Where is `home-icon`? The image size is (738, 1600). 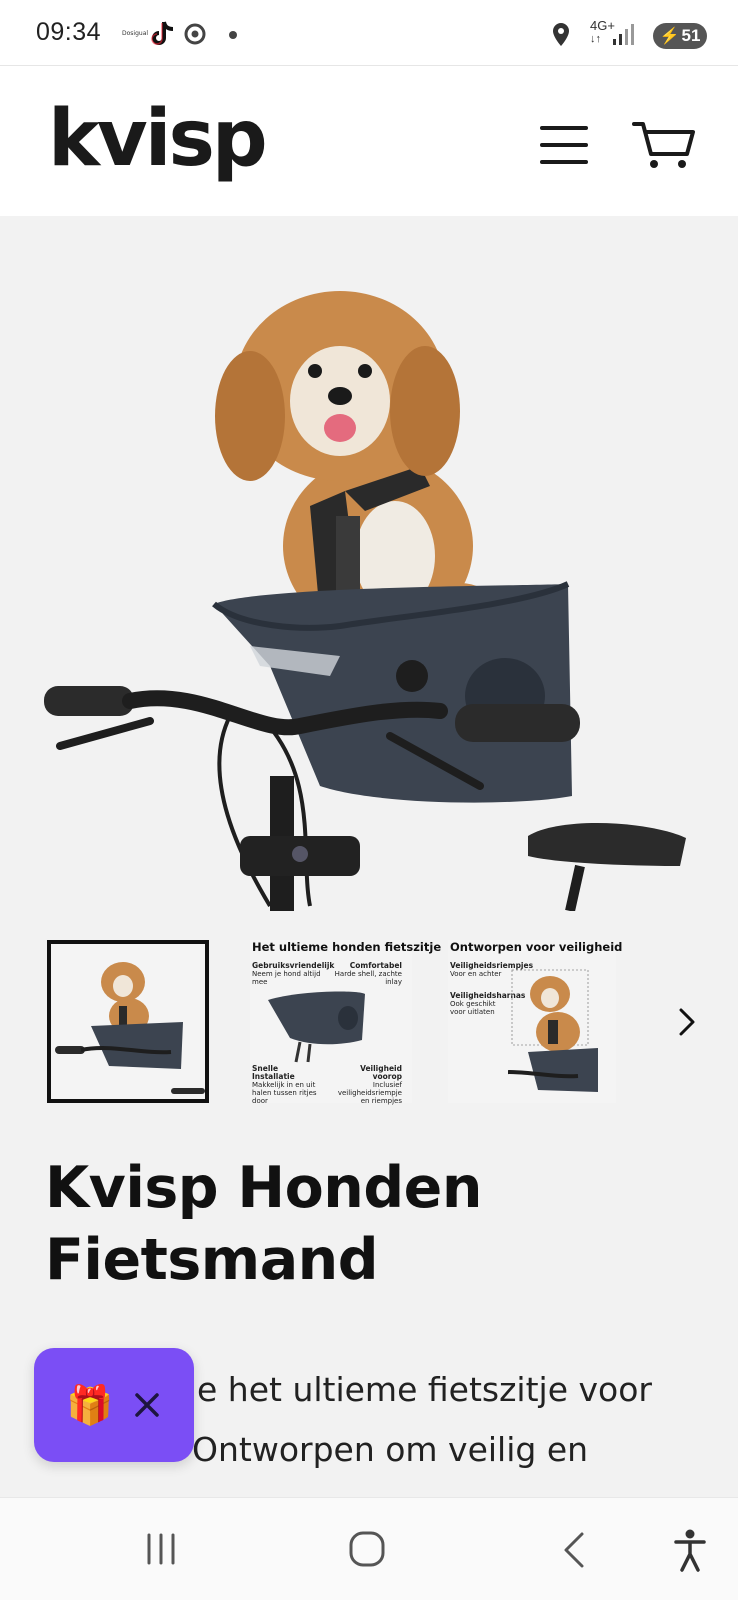
home-icon is located at coordinates (367, 1549).